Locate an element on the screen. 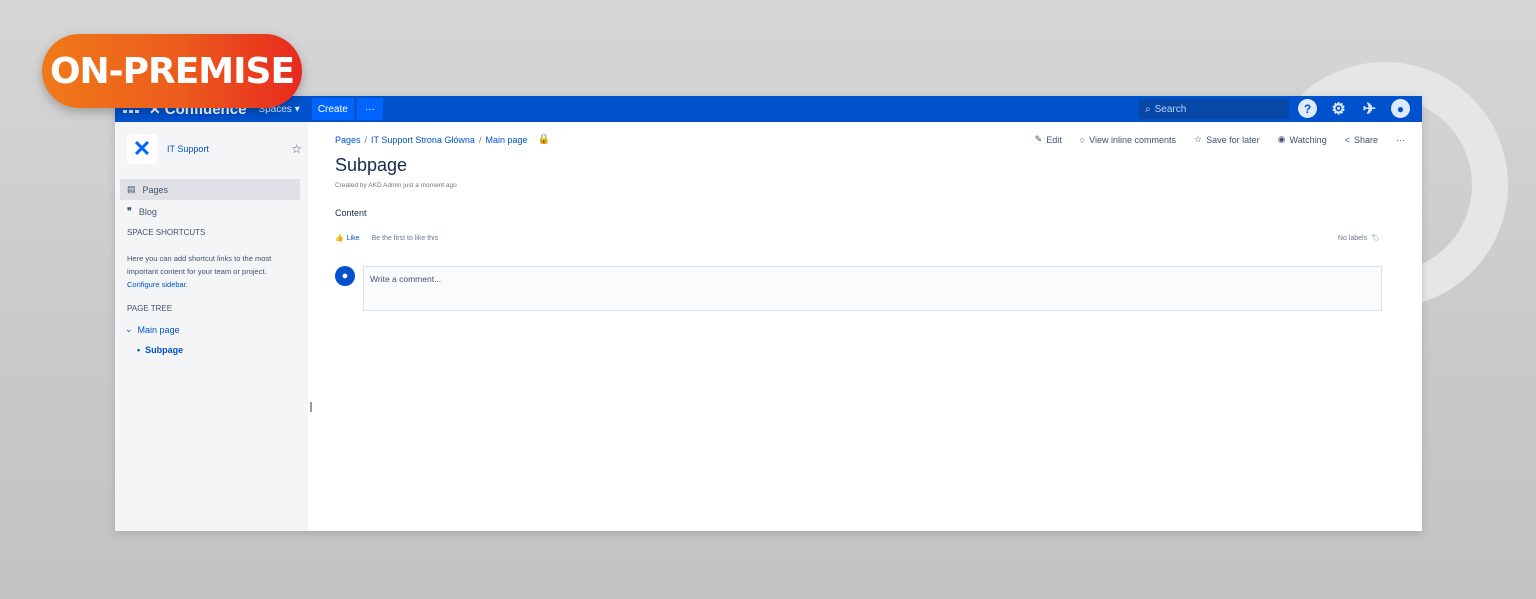 The height and width of the screenshot is (599, 1536). configure-sidebar-link: Configure sidebar. is located at coordinates (213, 284).